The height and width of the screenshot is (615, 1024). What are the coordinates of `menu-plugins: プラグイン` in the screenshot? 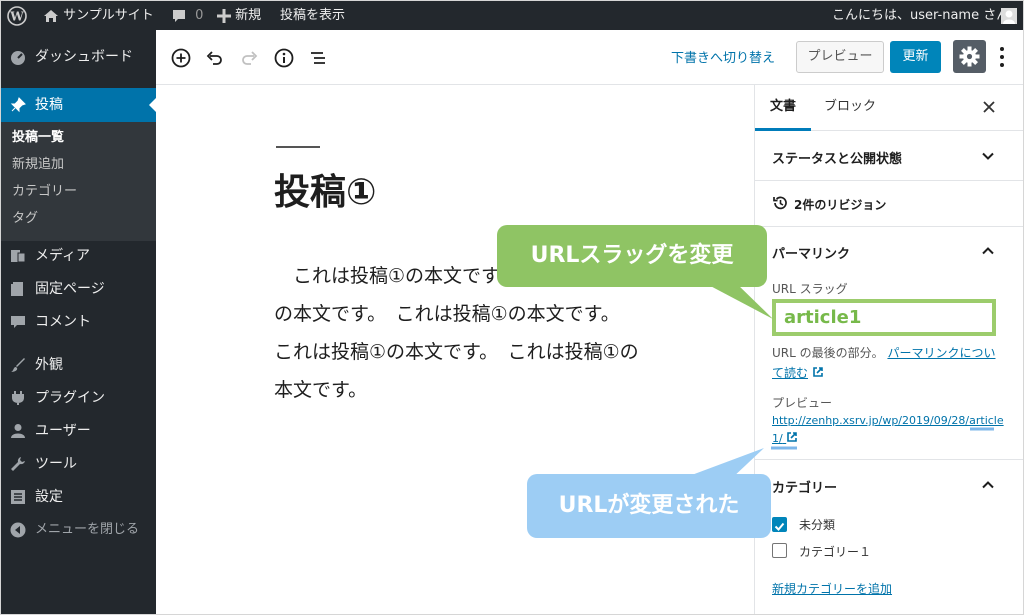 It's located at (78, 398).